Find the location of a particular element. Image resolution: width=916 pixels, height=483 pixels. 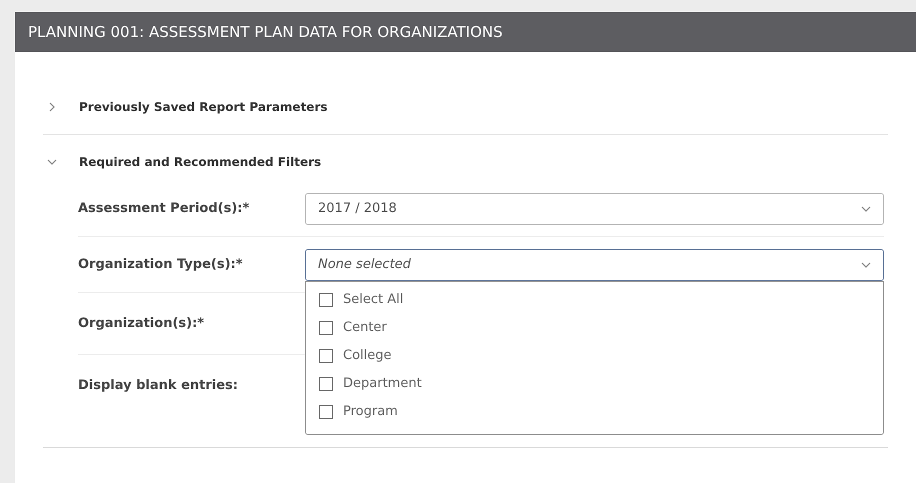

option-label: Department is located at coordinates (382, 384).